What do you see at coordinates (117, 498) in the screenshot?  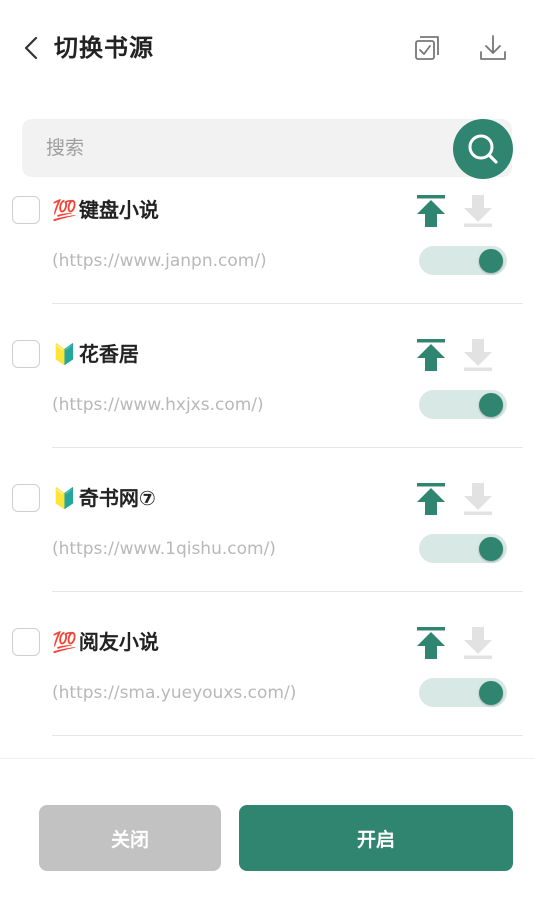 I see `source-name: 奇书网⑦` at bounding box center [117, 498].